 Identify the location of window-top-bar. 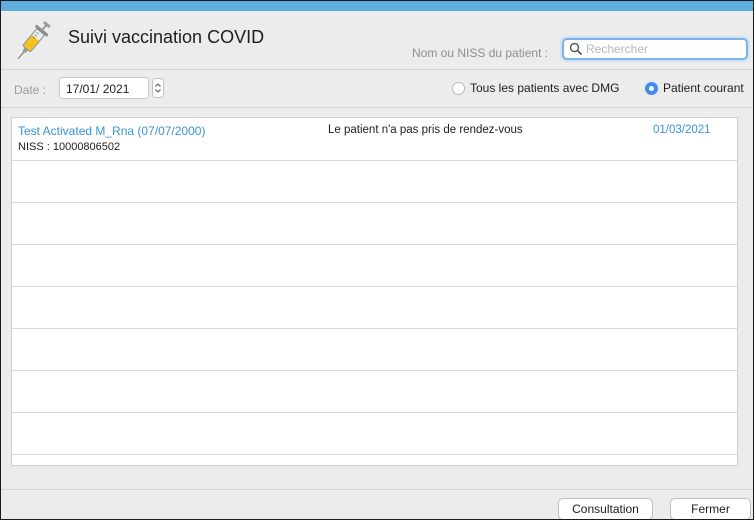
(377, 6).